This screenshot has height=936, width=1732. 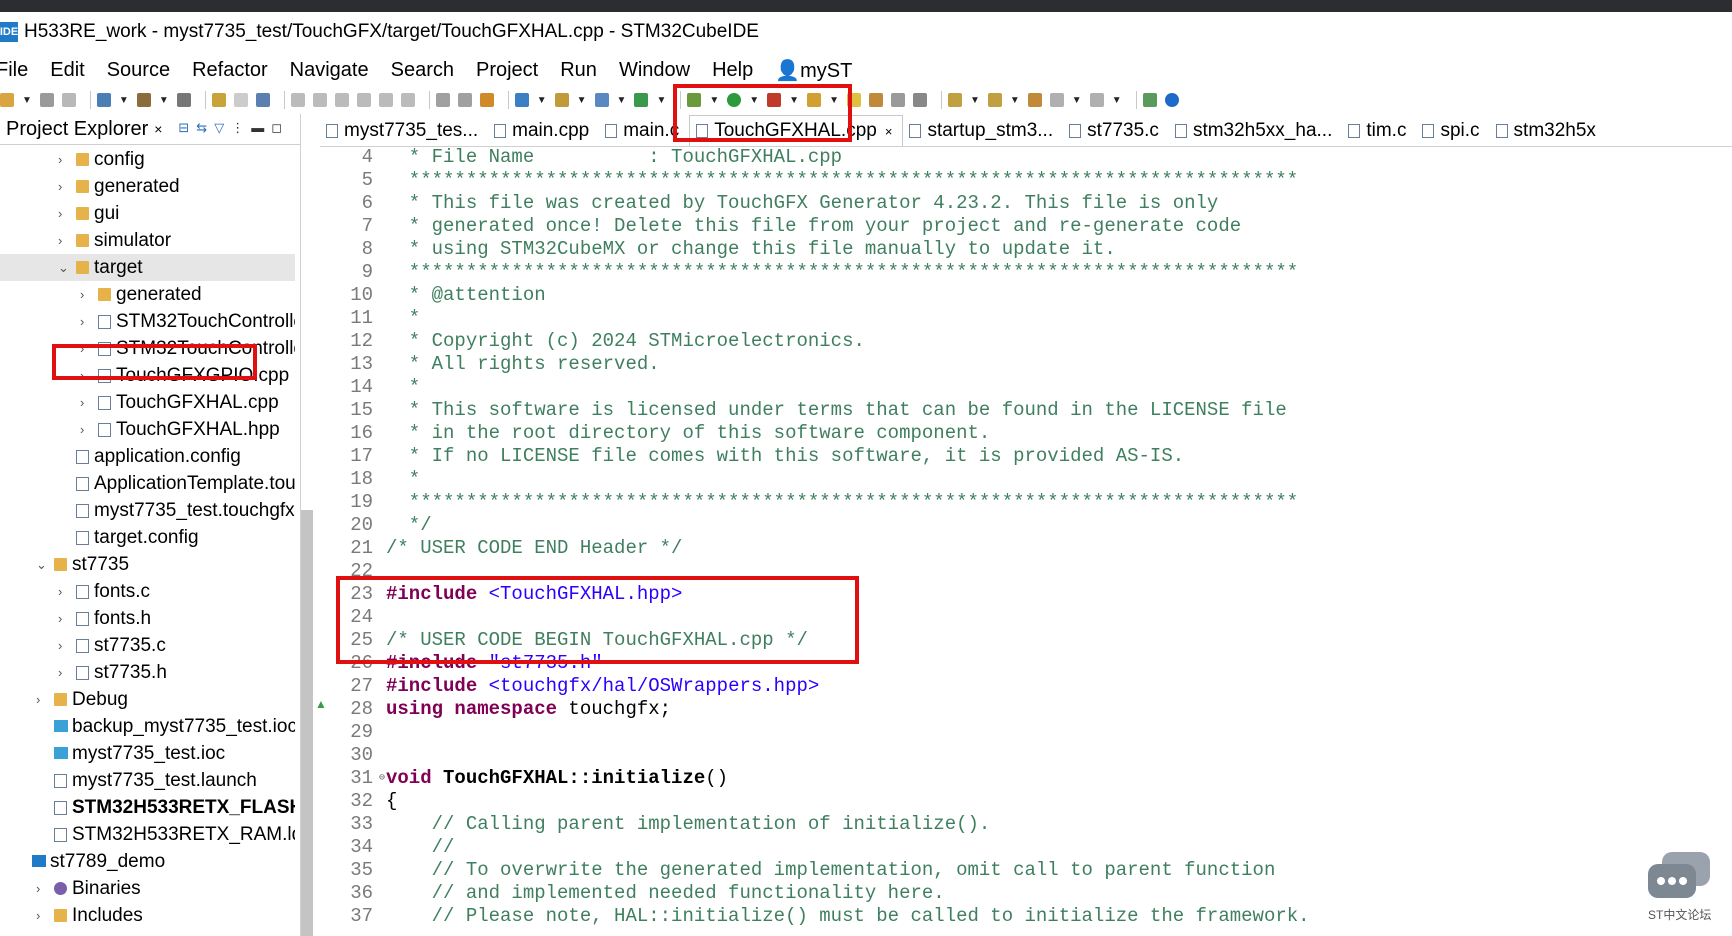 What do you see at coordinates (67, 70) in the screenshot?
I see `menu-edit: Edit` at bounding box center [67, 70].